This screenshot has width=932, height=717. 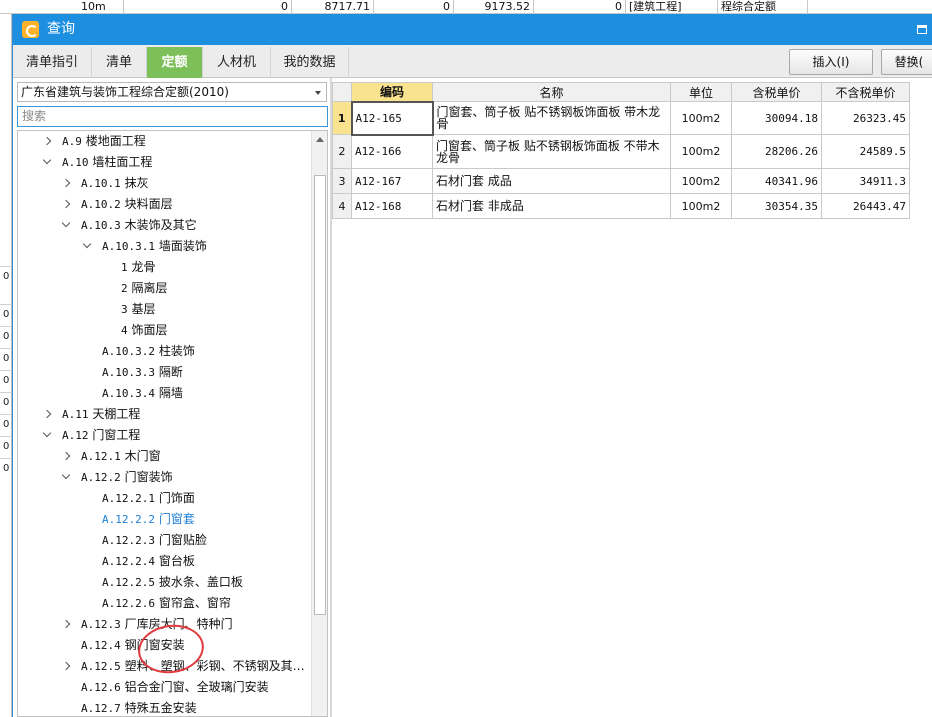 I want to click on tree-node-label: 披水条、盖口板, so click(x=200, y=582).